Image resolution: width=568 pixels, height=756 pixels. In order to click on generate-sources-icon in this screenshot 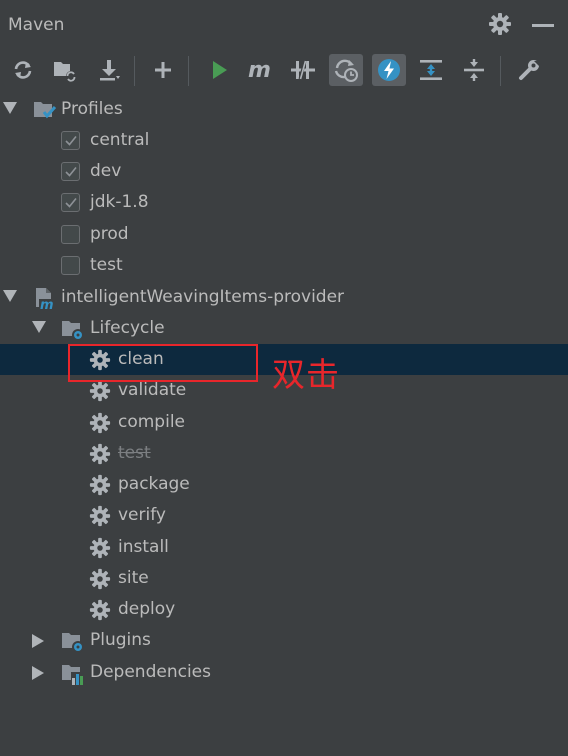, I will do `click(65, 70)`.